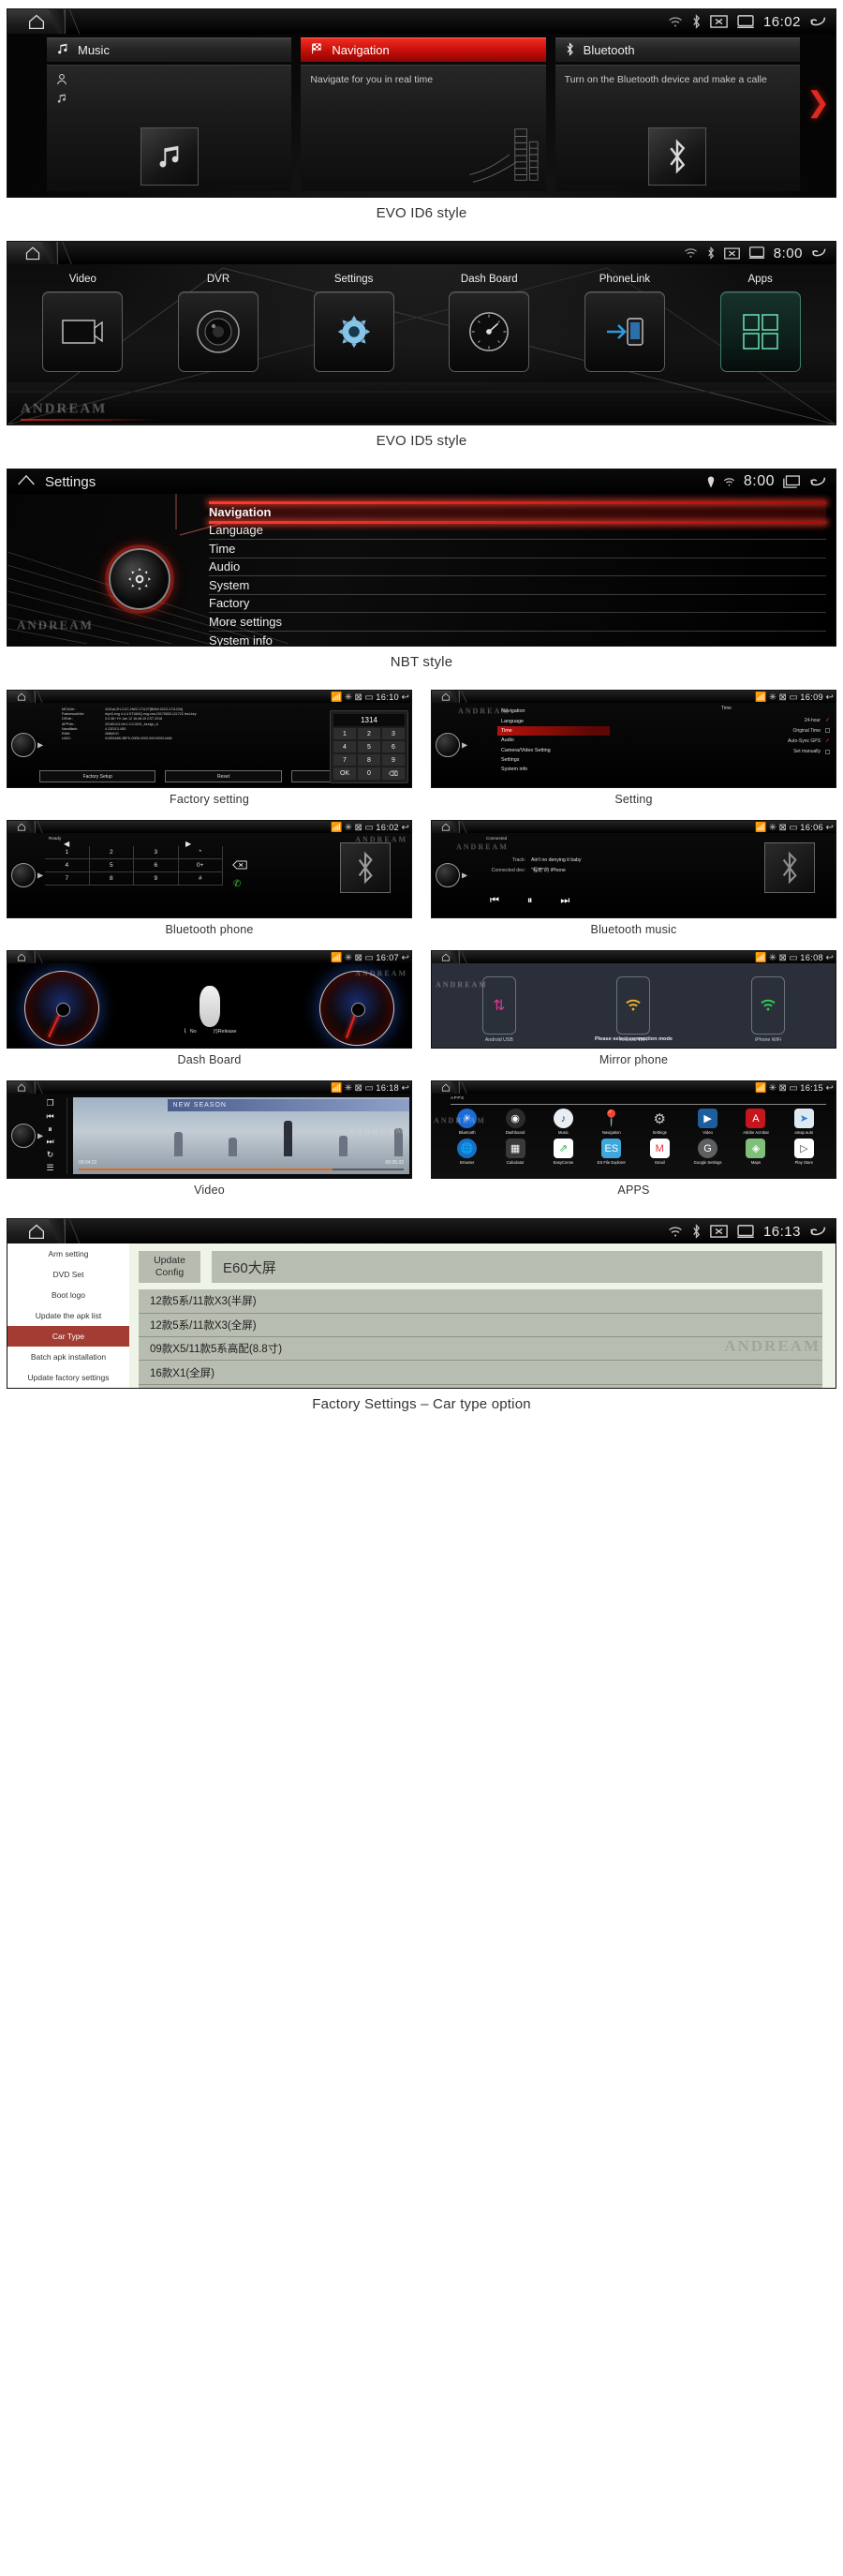 The image size is (843, 2576). I want to click on key-2: 2, so click(369, 733).